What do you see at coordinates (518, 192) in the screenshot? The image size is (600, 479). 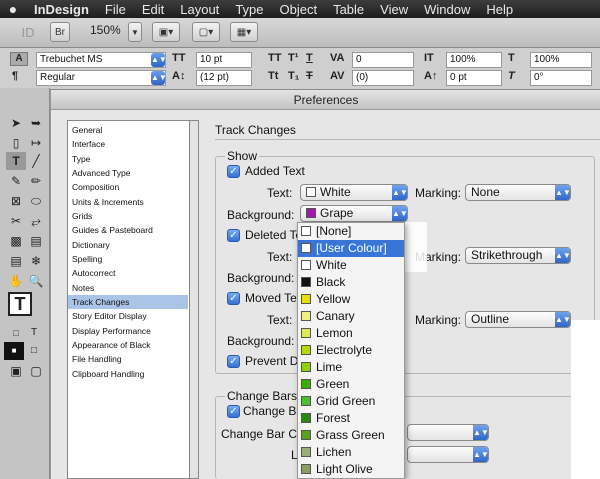 I see `added-marking-select: None ▲▼` at bounding box center [518, 192].